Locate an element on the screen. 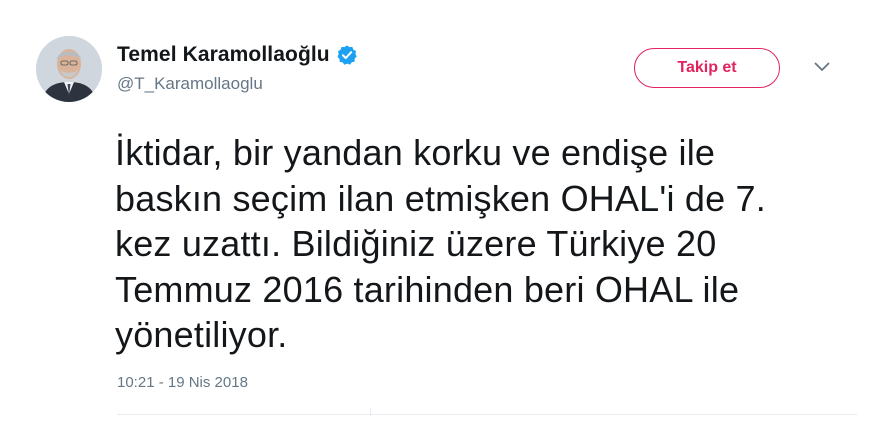 This screenshot has width=880, height=424. divider is located at coordinates (487, 414).